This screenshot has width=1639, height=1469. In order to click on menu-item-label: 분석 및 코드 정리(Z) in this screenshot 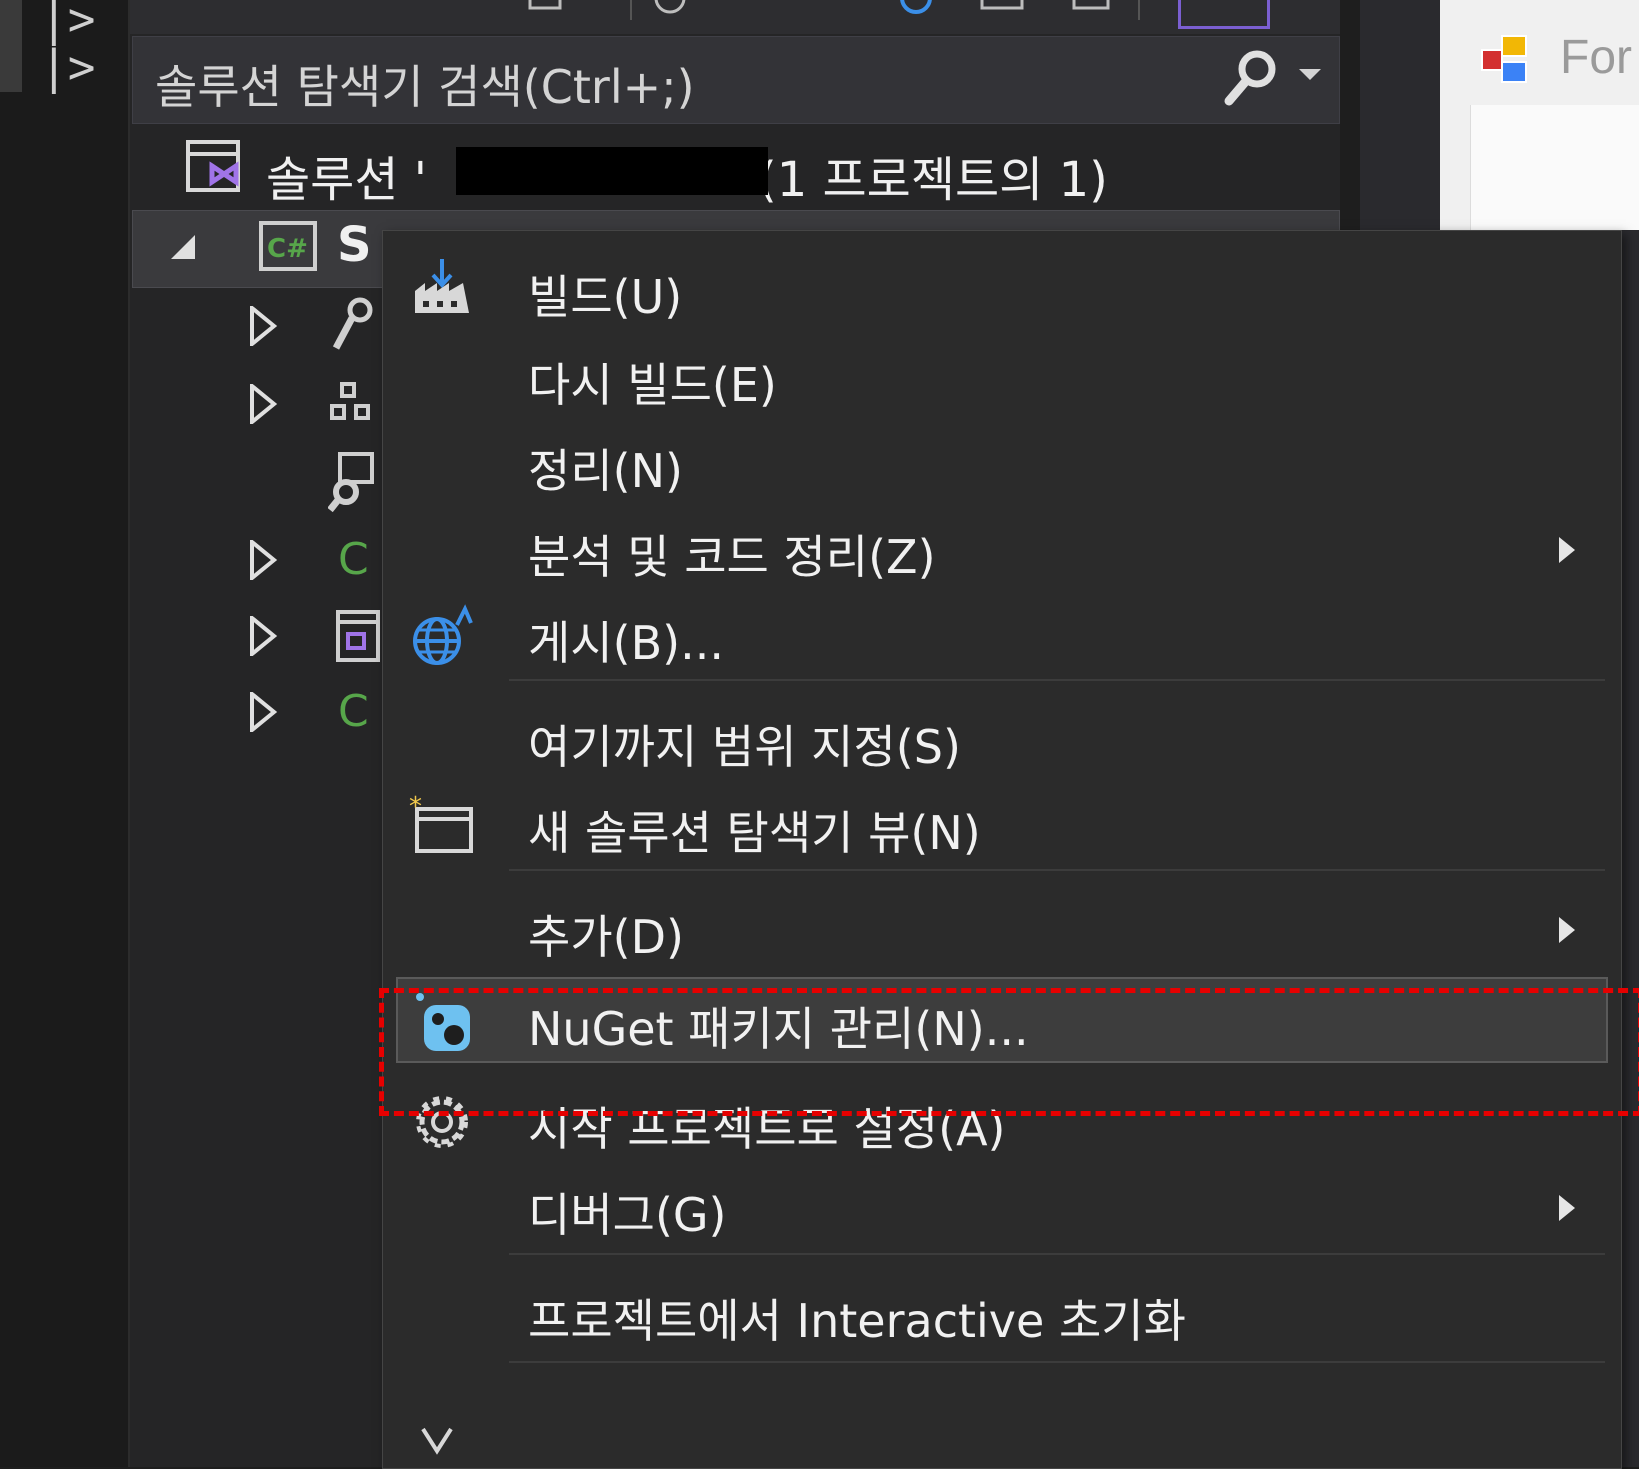, I will do `click(732, 557)`.